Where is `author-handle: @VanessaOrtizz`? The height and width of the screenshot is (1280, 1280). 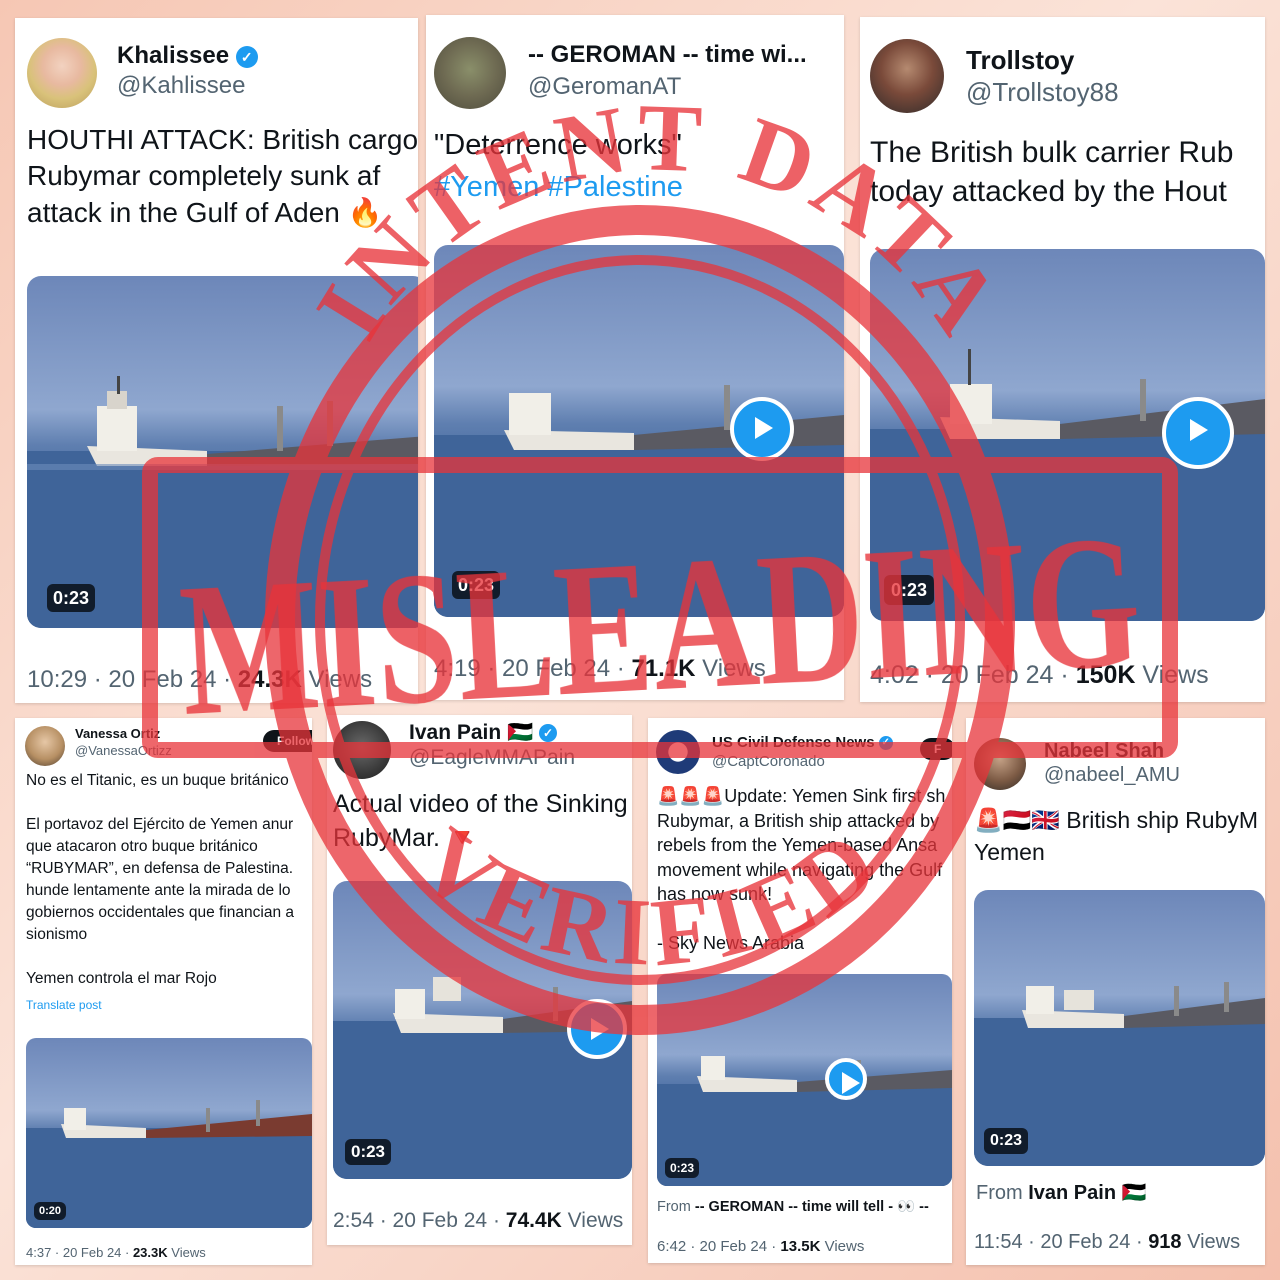
author-handle: @VanessaOrtizz is located at coordinates (123, 750).